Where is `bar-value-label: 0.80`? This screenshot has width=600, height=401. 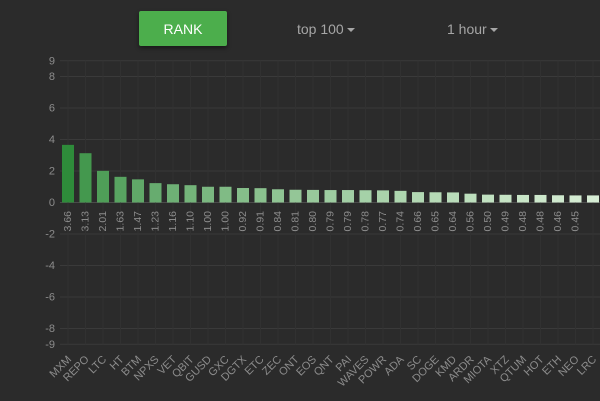
bar-value-label: 0.80 is located at coordinates (313, 221).